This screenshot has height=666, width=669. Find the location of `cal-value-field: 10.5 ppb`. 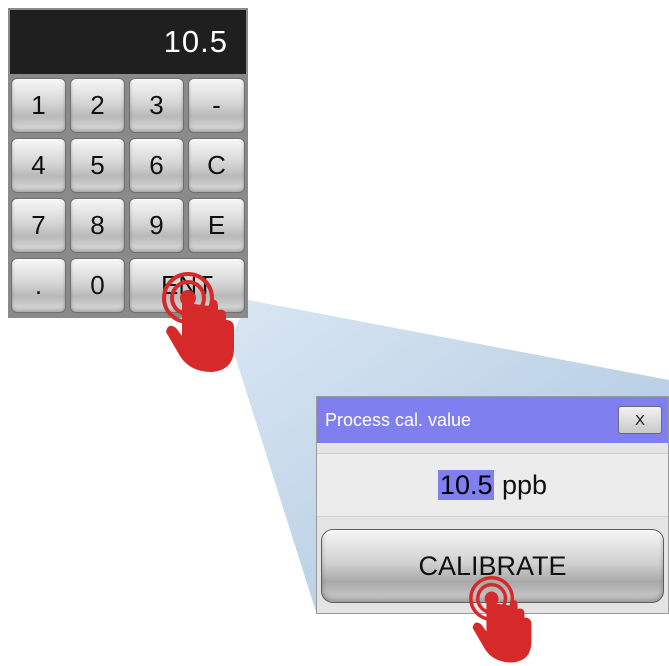

cal-value-field: 10.5 ppb is located at coordinates (492, 485).